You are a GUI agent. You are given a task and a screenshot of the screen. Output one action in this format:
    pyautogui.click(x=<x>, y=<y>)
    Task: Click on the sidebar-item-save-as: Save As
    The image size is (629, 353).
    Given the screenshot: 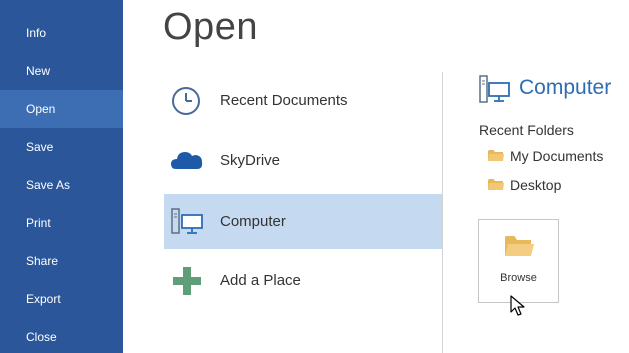 What is the action you would take?
    pyautogui.click(x=61, y=185)
    